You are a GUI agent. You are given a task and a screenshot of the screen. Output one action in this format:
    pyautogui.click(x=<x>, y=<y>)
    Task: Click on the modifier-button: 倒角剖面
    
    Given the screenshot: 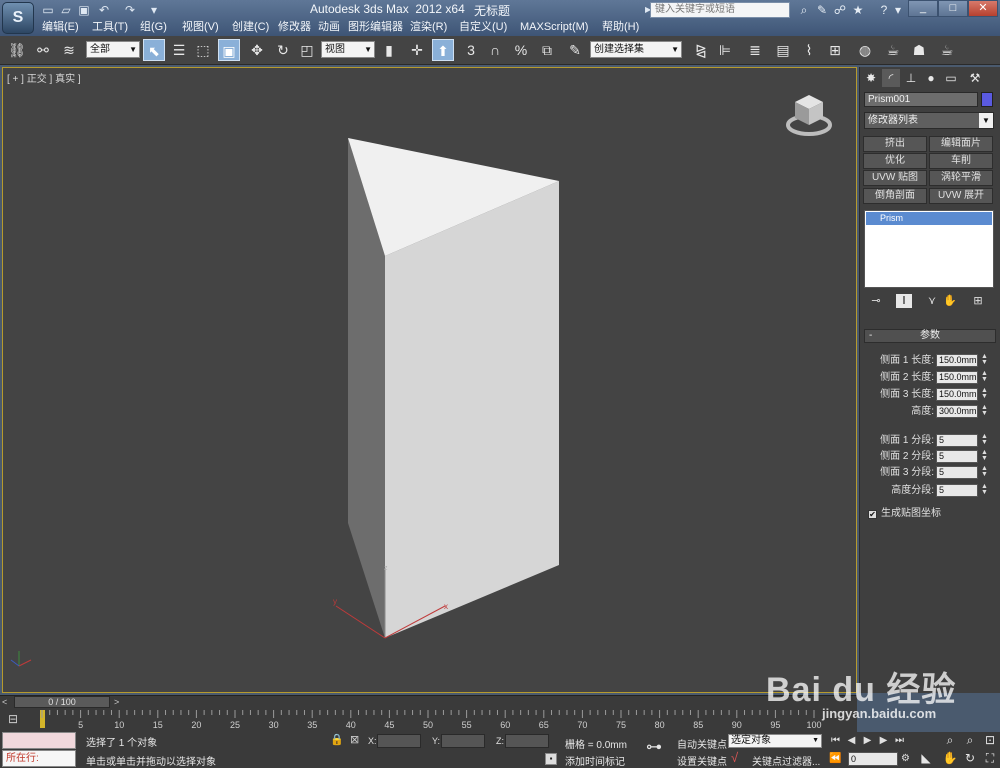 What is the action you would take?
    pyautogui.click(x=895, y=196)
    